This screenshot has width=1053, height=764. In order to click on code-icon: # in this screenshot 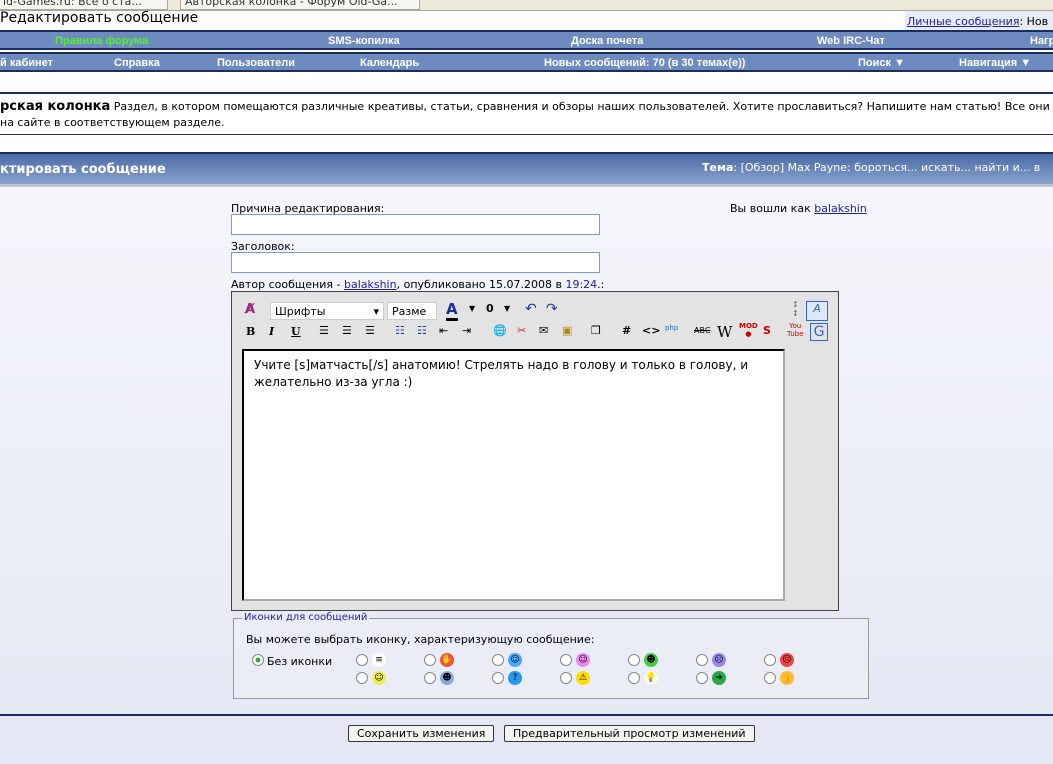, I will do `click(626, 330)`.